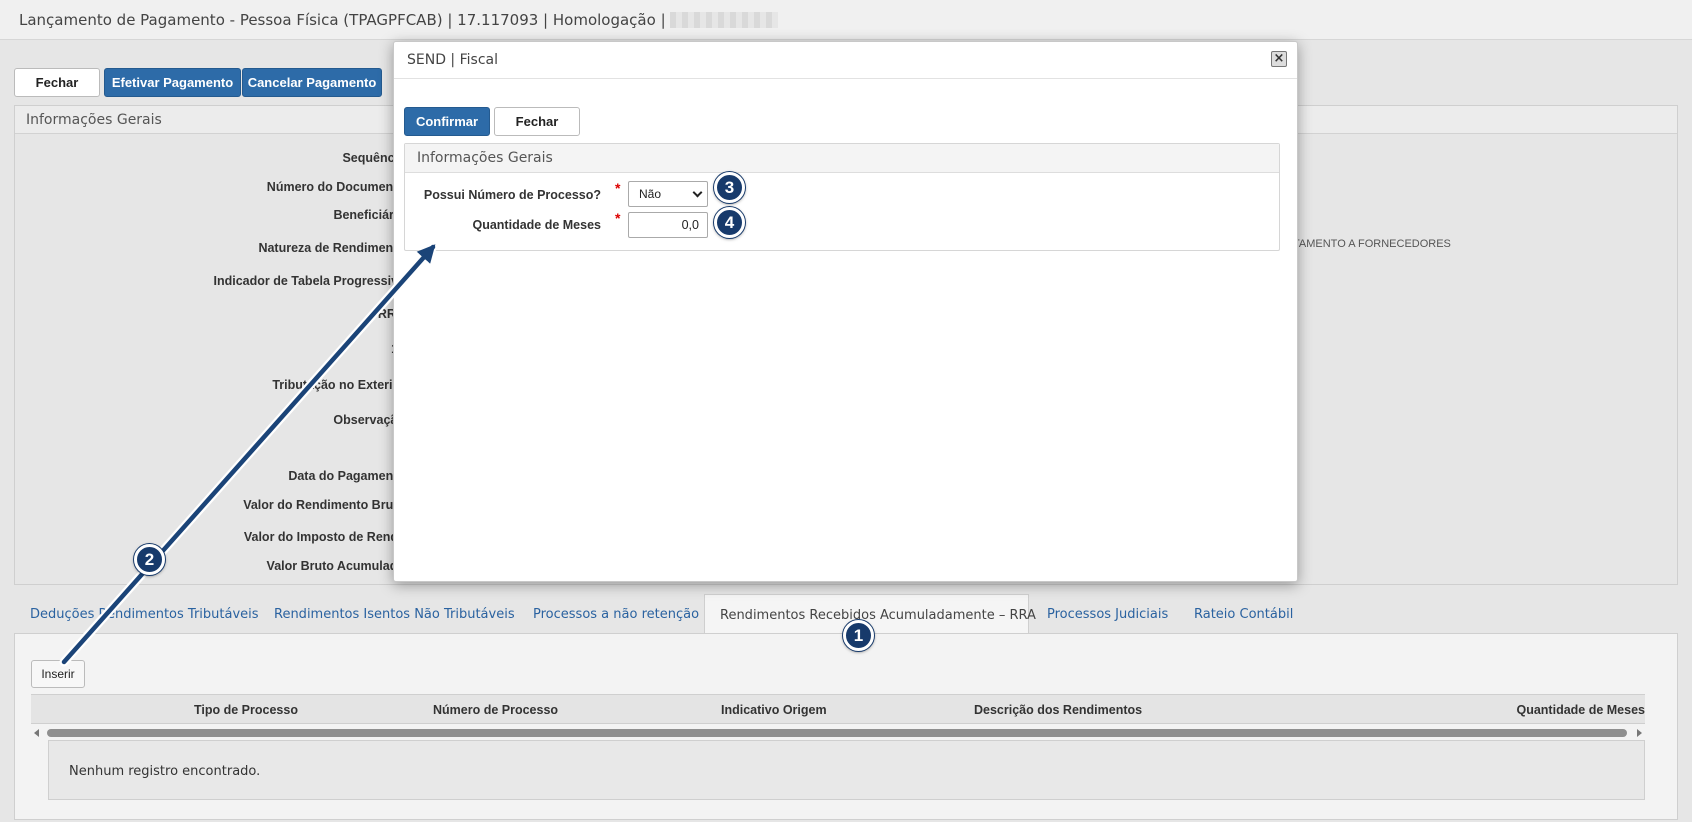  Describe the element at coordinates (650, 194) in the screenshot. I see `select-value: Não` at that location.